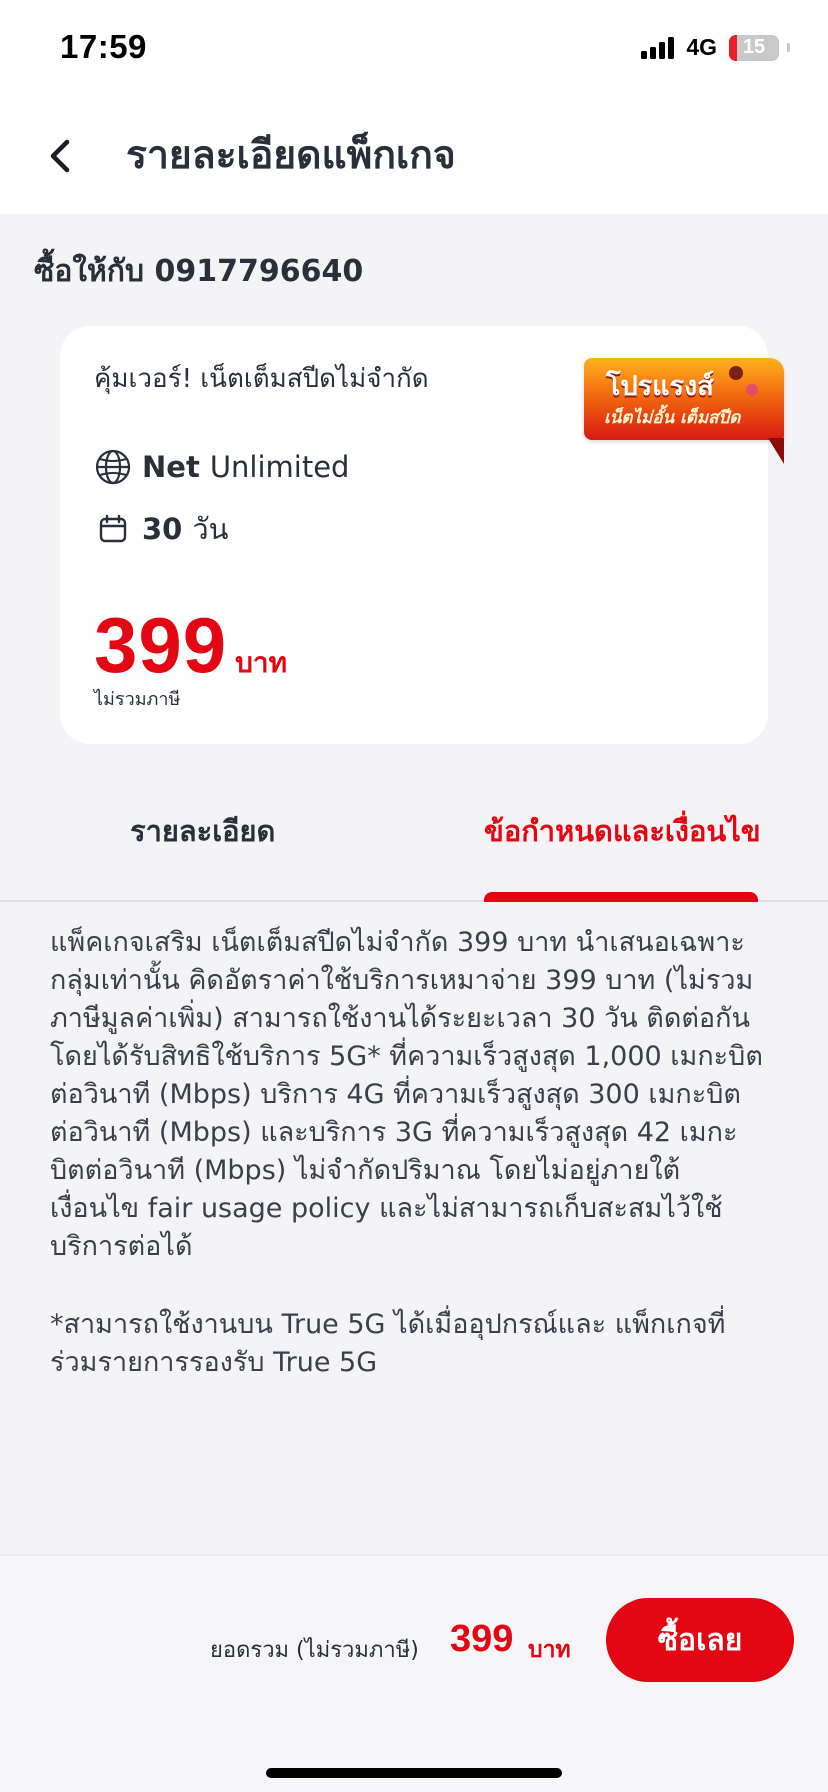 This screenshot has width=828, height=1792. I want to click on net-value: Unlimited, so click(279, 467).